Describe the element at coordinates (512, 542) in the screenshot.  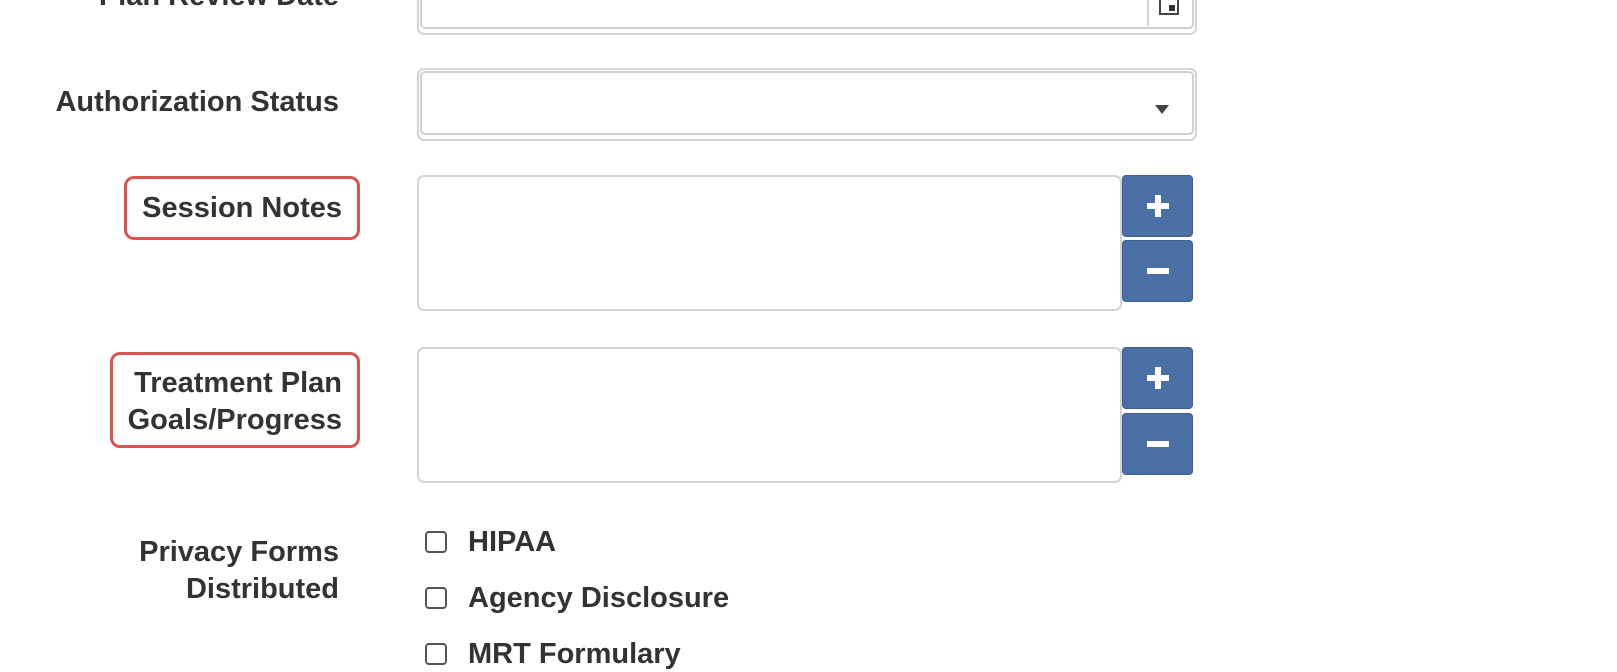
I see `hipaa-label: HIPAA` at that location.